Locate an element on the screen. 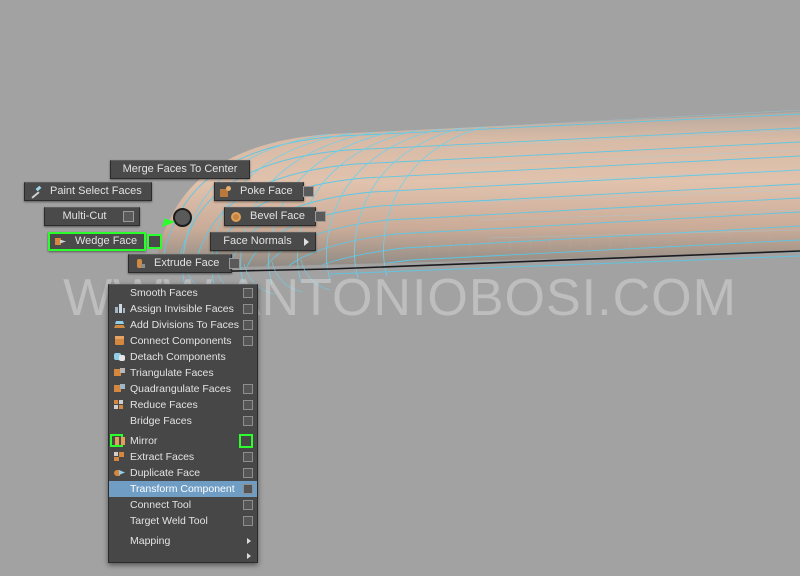 The width and height of the screenshot is (800, 576). menu-item-transform-component: Transform Component is located at coordinates (183, 489).